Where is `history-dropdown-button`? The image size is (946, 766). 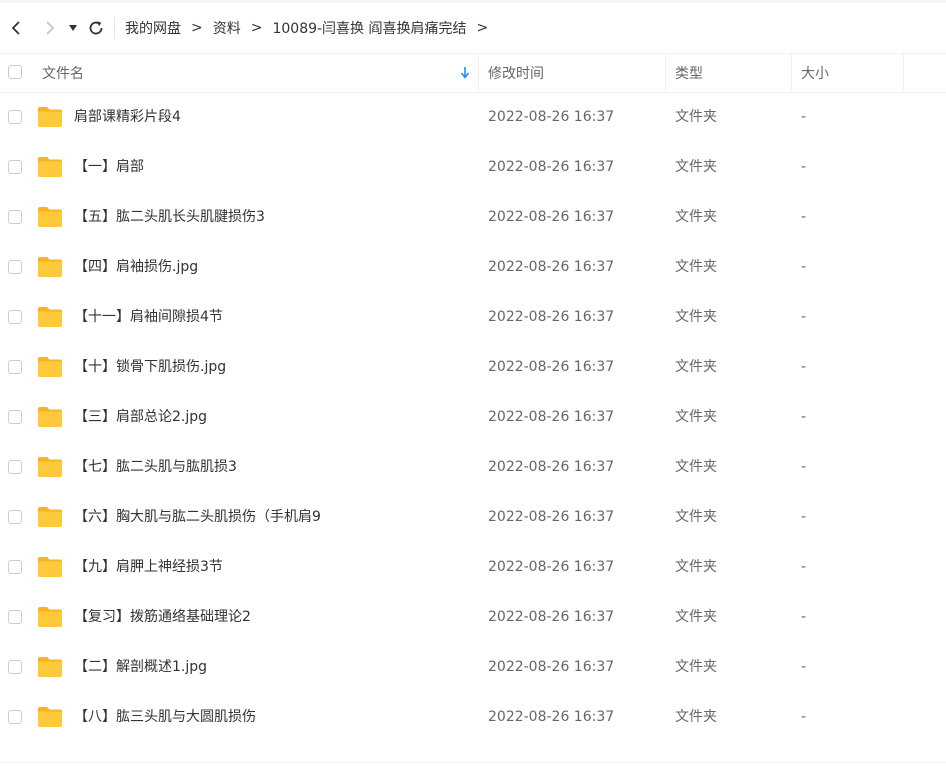 history-dropdown-button is located at coordinates (73, 28).